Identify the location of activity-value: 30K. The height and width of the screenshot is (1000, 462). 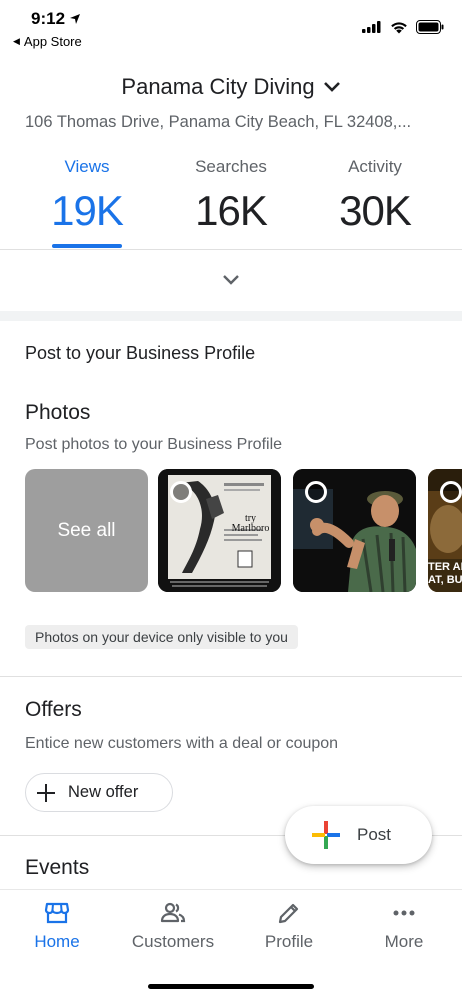
(375, 210).